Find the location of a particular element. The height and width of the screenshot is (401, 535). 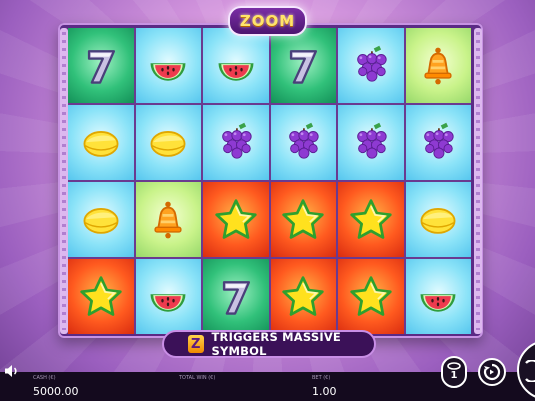

left-rail is located at coordinates (64, 181).